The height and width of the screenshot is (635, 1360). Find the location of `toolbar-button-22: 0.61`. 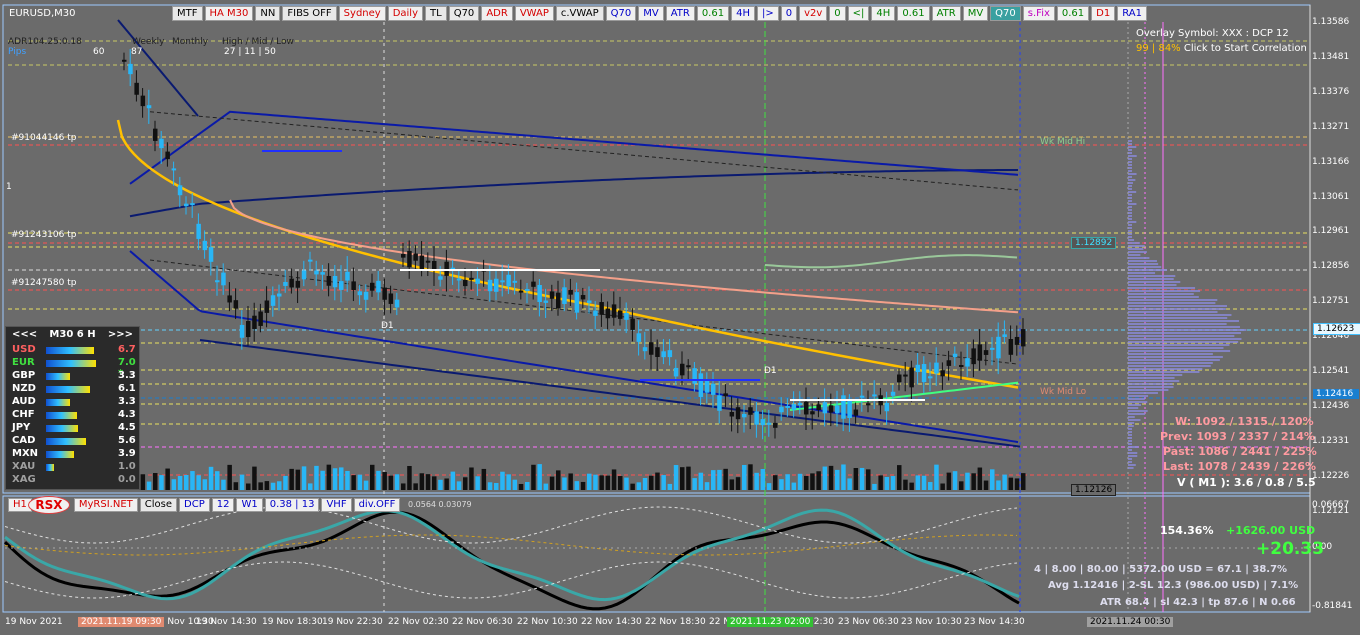

toolbar-button-22: 0.61 is located at coordinates (913, 13).